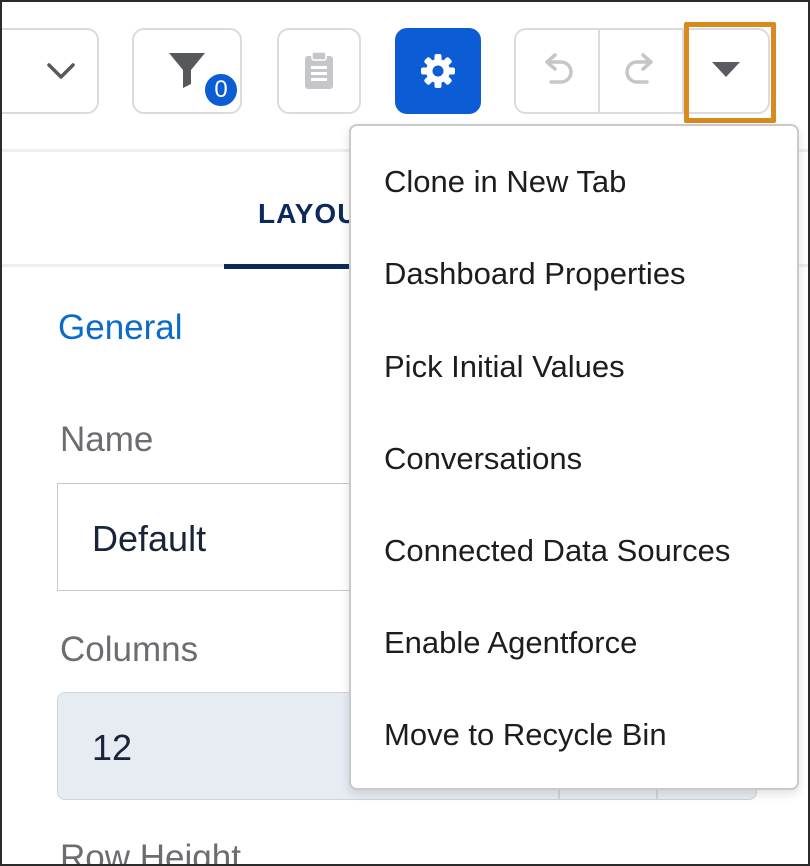  What do you see at coordinates (308, 214) in the screenshot?
I see `tab-layout: LAYOU` at bounding box center [308, 214].